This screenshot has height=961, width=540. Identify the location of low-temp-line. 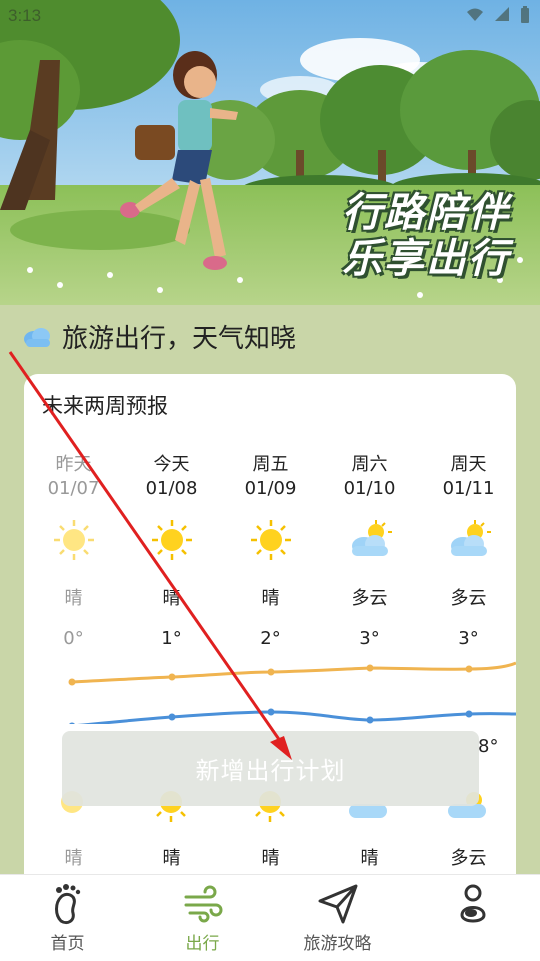
(296, 717).